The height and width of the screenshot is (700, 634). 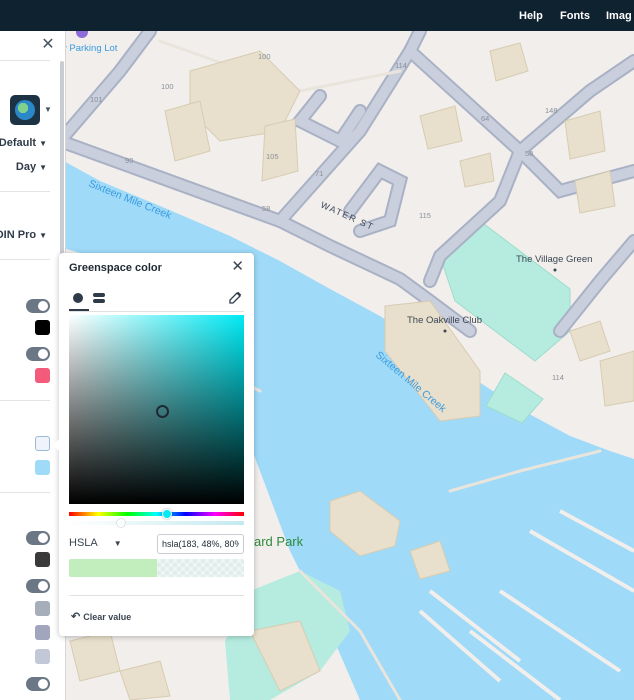 What do you see at coordinates (485, 118) in the screenshot?
I see `house-number: 64` at bounding box center [485, 118].